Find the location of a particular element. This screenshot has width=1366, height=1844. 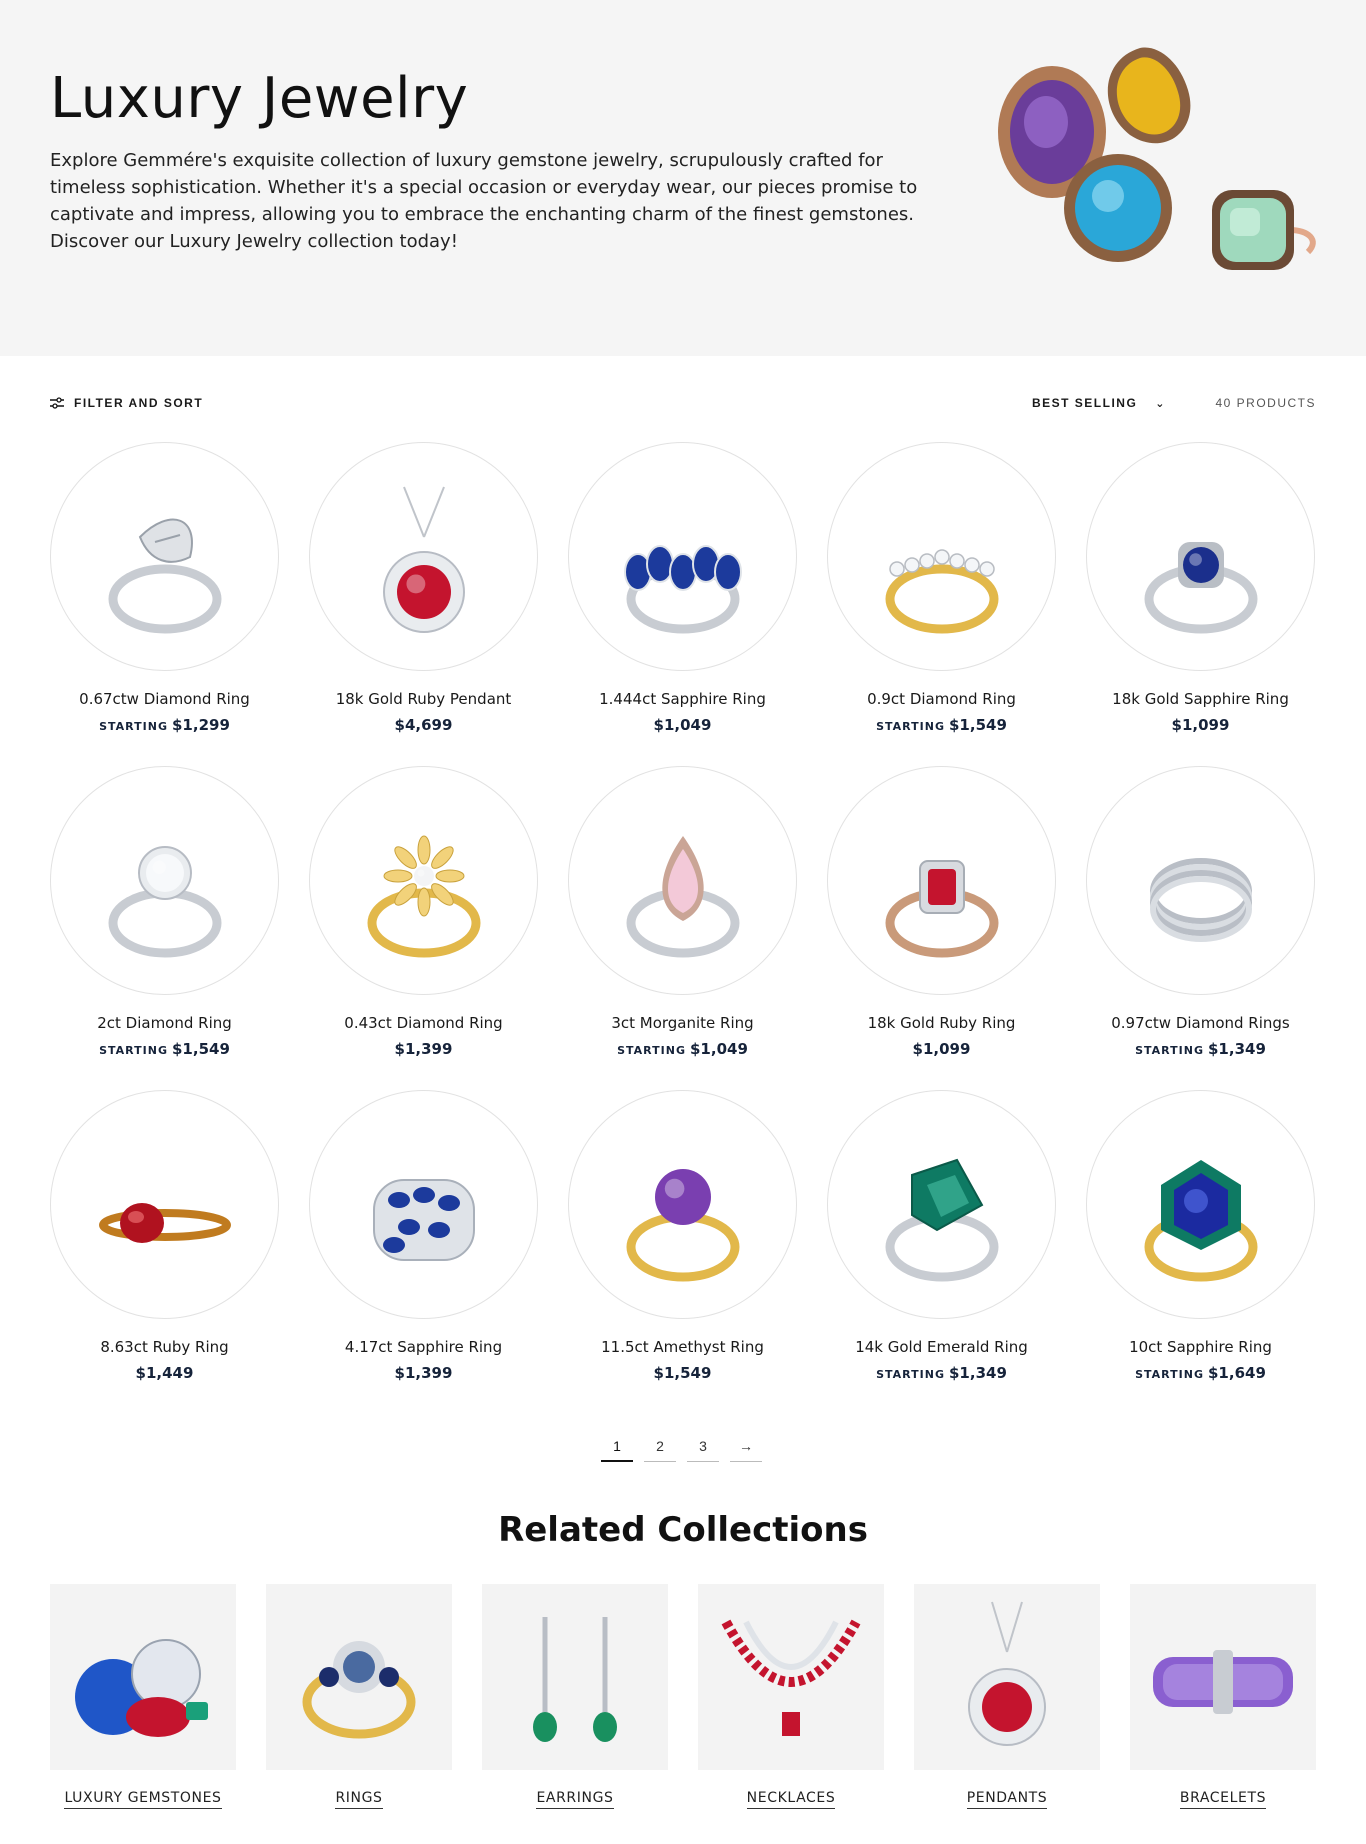

collection-link: PENDANTS is located at coordinates (1007, 1799).